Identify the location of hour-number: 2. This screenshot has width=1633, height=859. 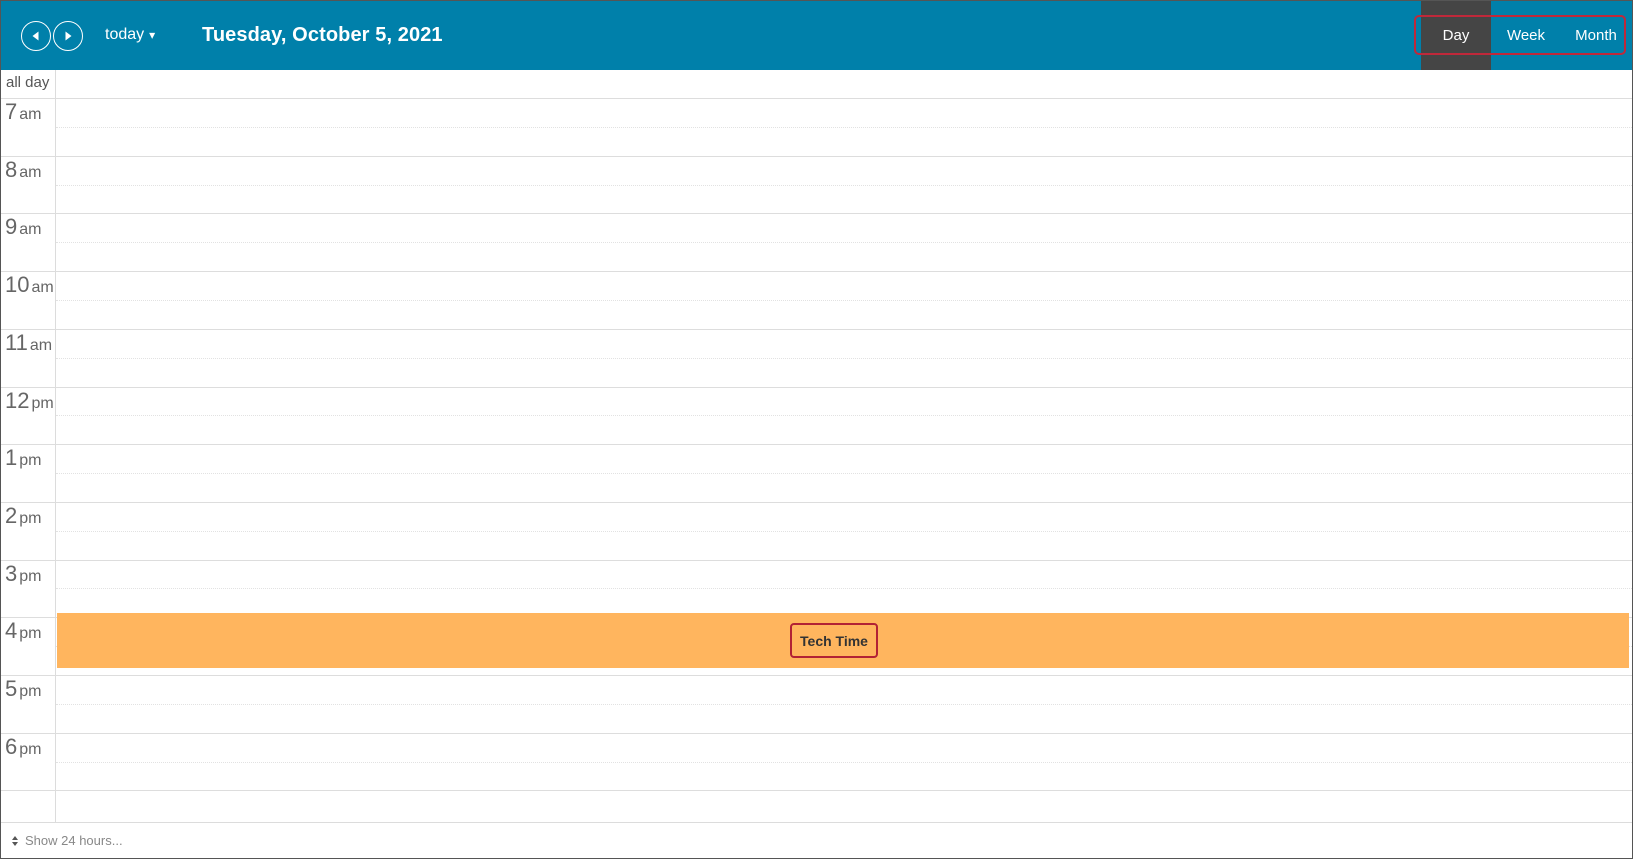
(11, 515).